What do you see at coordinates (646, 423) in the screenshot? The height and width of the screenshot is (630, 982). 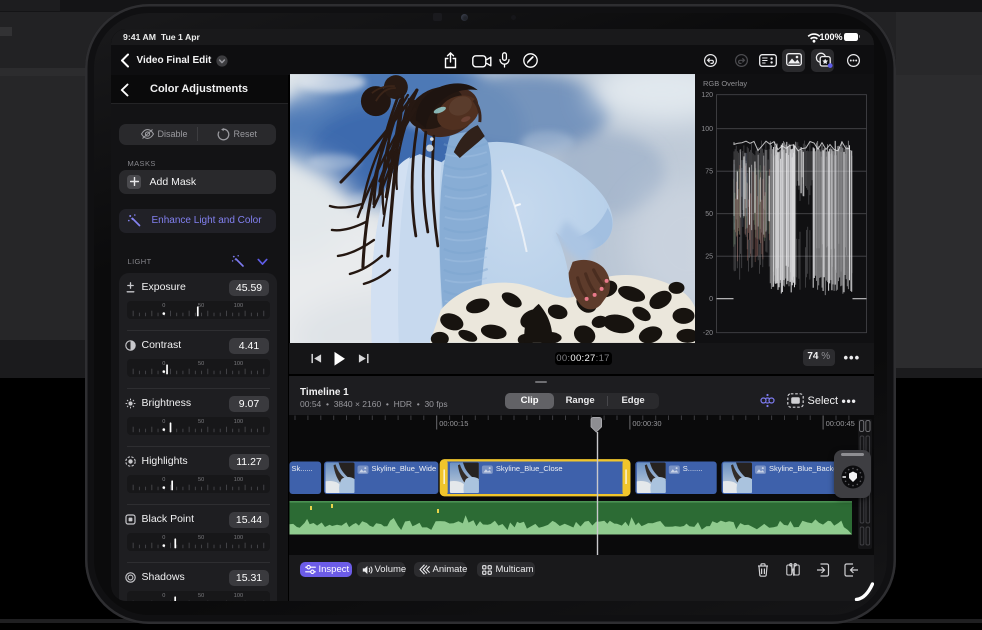 I see `svg-text: 00:00:30` at bounding box center [646, 423].